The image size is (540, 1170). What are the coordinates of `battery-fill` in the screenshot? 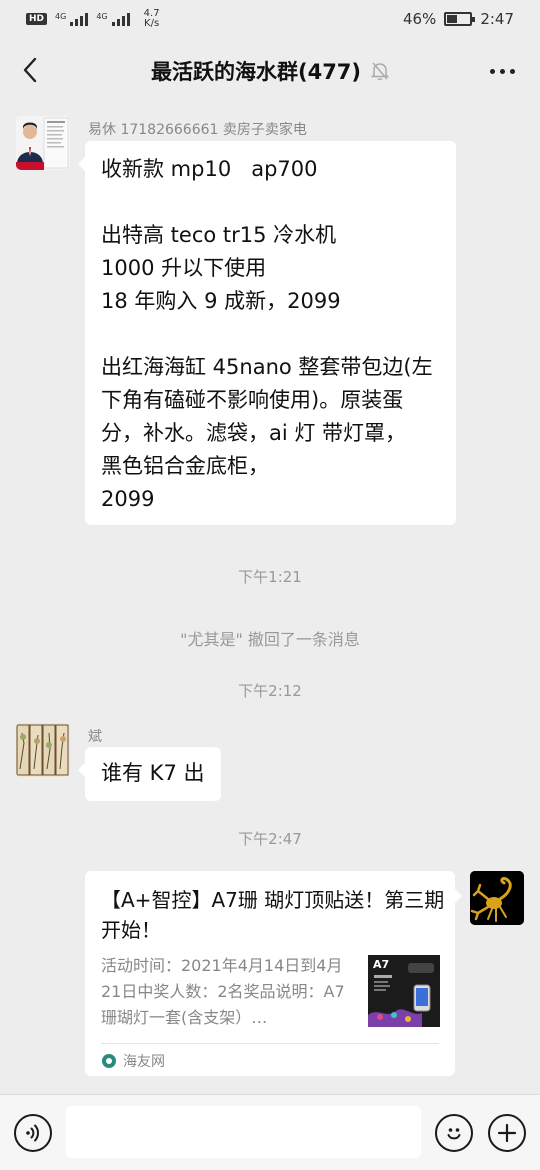 It's located at (452, 19).